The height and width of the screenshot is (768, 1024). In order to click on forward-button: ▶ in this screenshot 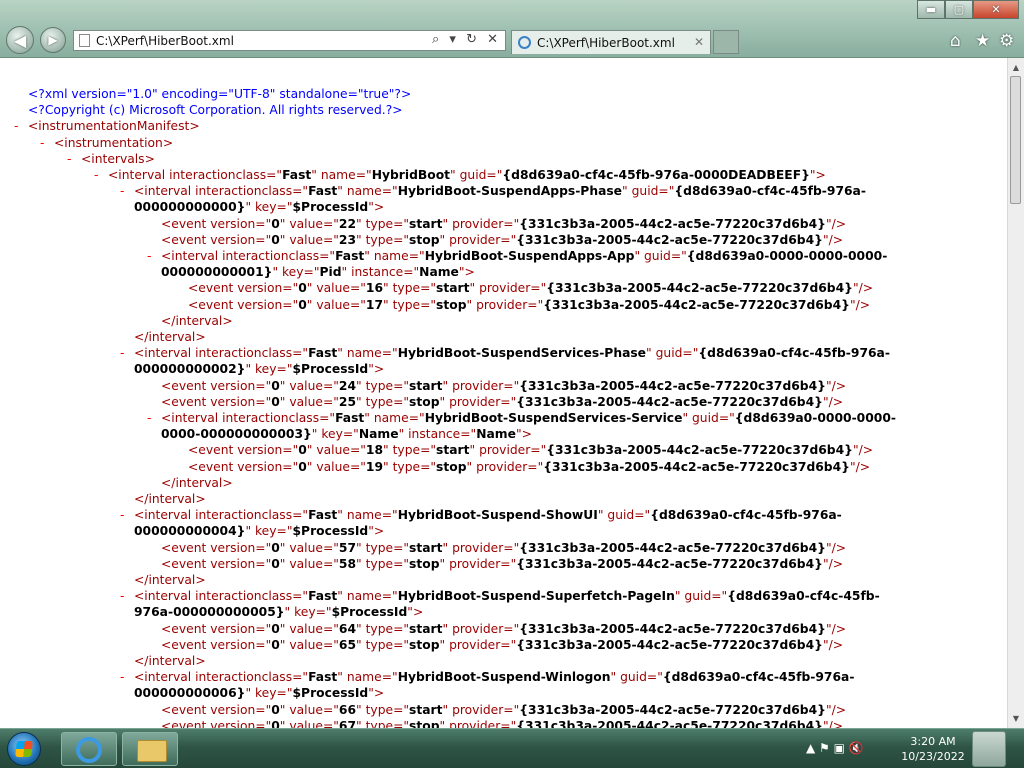, I will do `click(53, 40)`.